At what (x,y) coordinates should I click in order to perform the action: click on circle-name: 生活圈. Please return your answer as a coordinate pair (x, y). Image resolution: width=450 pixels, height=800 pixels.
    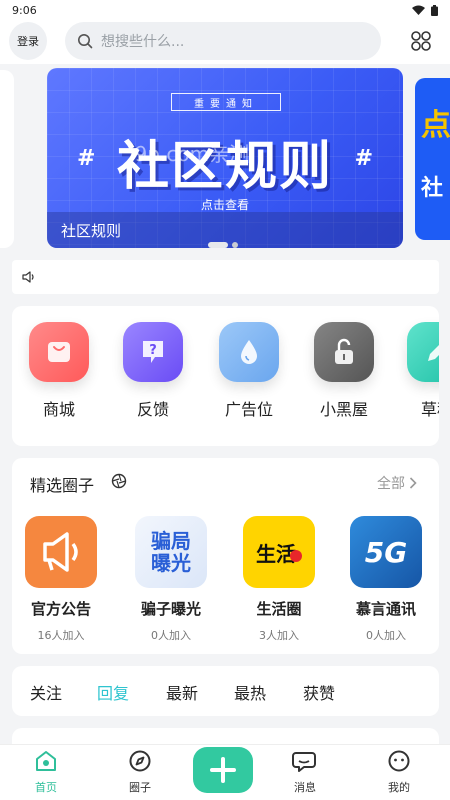
    Looking at the image, I should click on (279, 609).